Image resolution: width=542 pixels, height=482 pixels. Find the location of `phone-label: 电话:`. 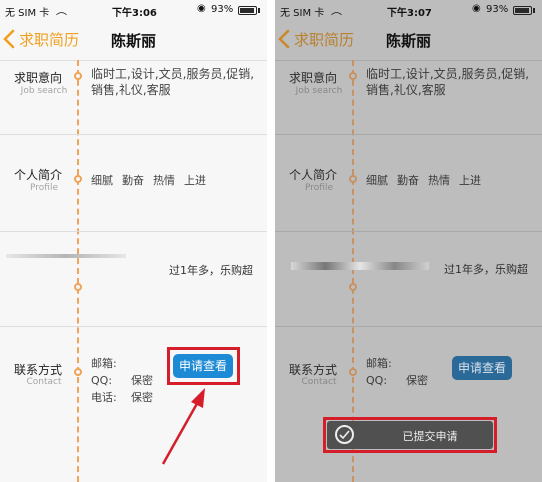

phone-label: 电话: is located at coordinates (104, 397).